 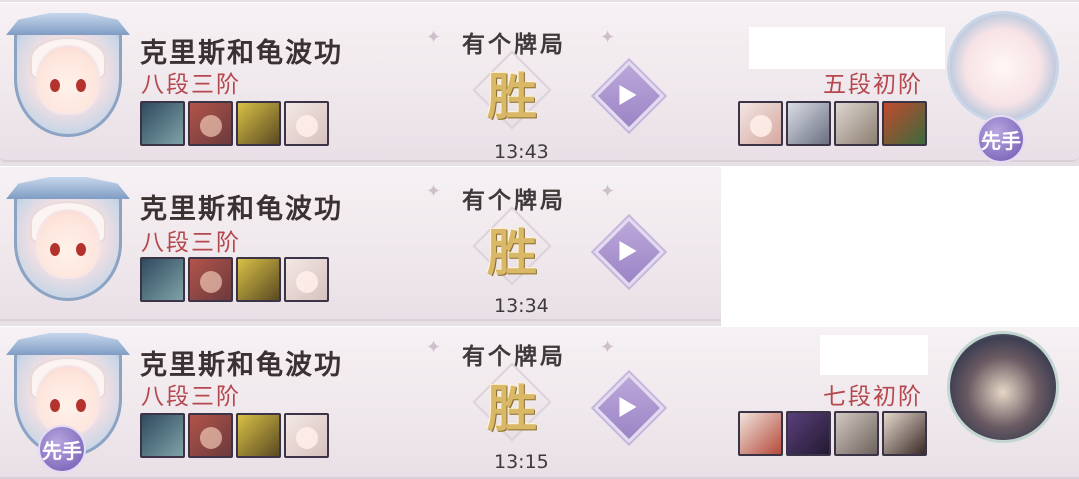 What do you see at coordinates (900, 247) in the screenshot?
I see `opponent-info-redacted` at bounding box center [900, 247].